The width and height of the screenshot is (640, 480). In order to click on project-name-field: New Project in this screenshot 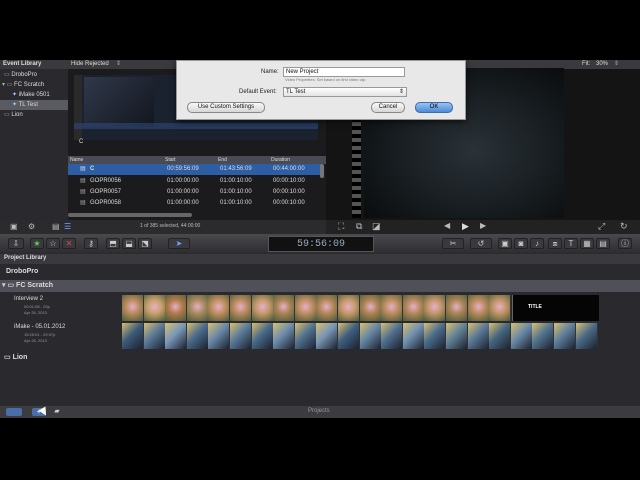, I will do `click(344, 72)`.